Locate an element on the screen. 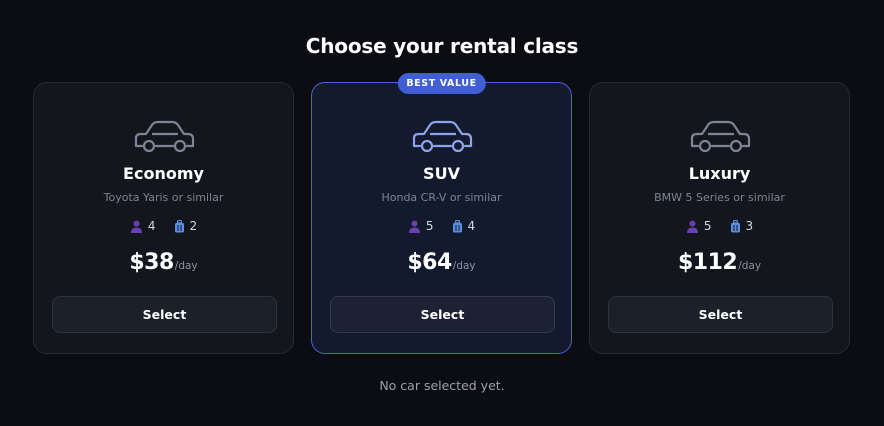 This screenshot has height=426, width=884. class-name: Economy is located at coordinates (163, 173).